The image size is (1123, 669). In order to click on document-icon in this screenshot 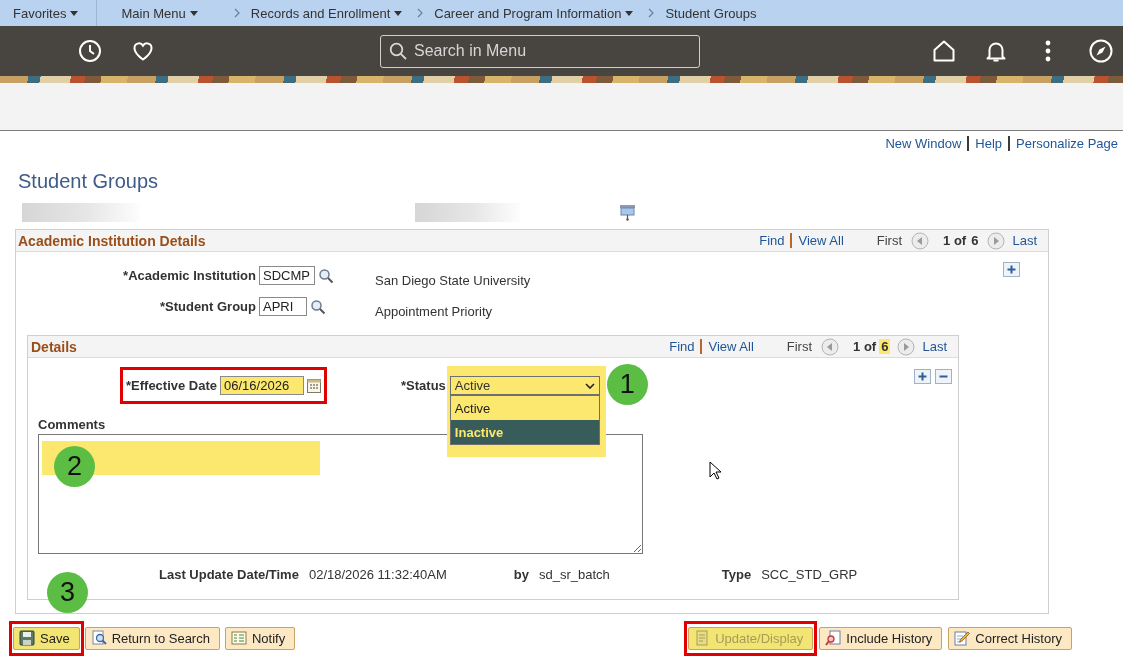, I will do `click(702, 638)`.